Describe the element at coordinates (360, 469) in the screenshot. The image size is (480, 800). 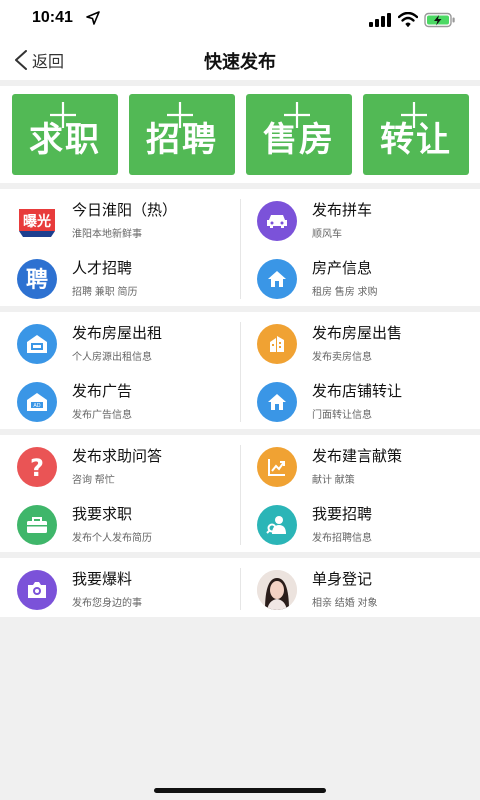
I see `item-suggestions: 发布建言献策 献计 献策` at that location.